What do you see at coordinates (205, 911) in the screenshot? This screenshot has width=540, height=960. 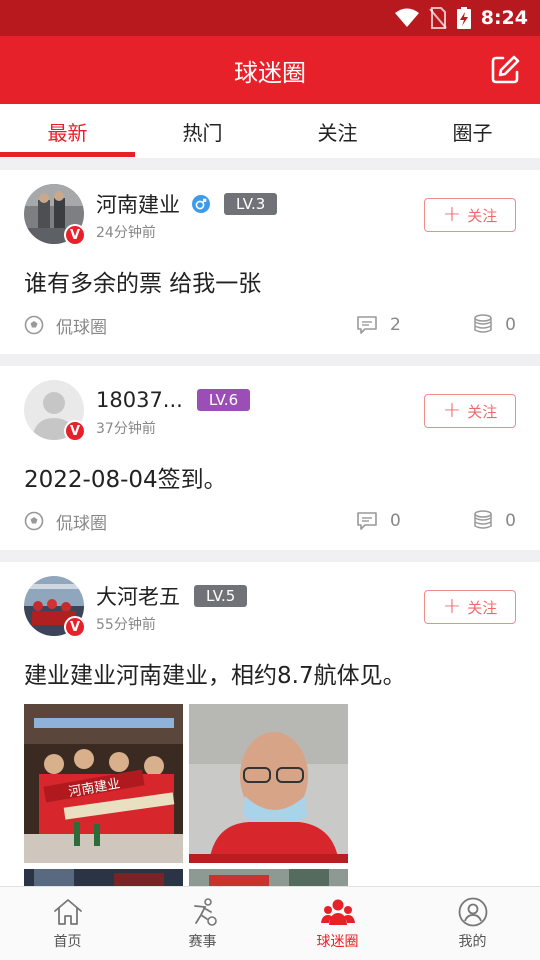 I see `match-icon` at bounding box center [205, 911].